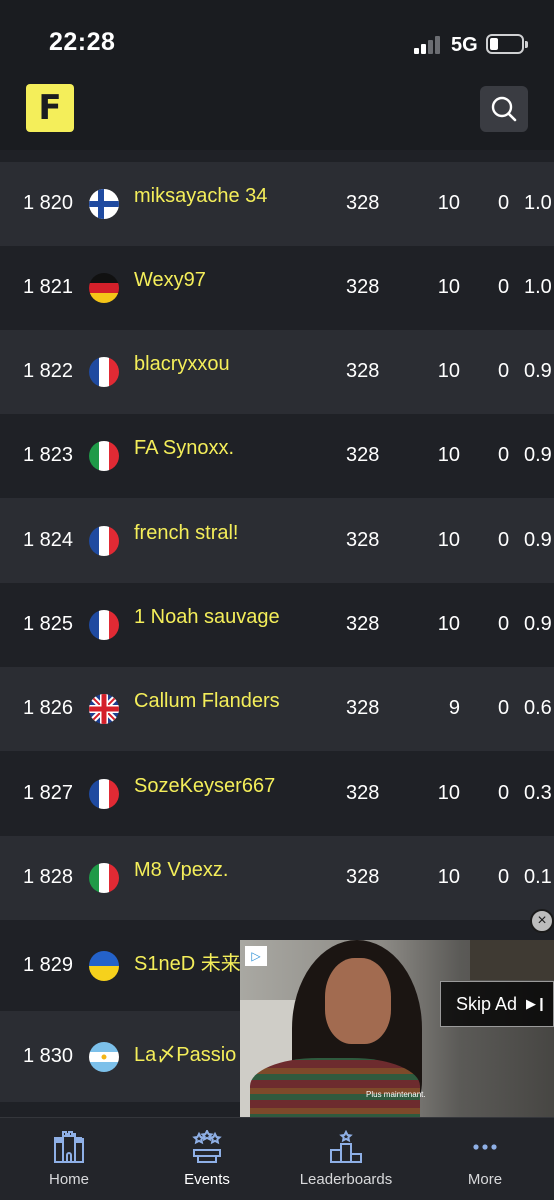 The height and width of the screenshot is (1200, 554). Describe the element at coordinates (454, 708) in the screenshot. I see `player-wins: 9` at that location.